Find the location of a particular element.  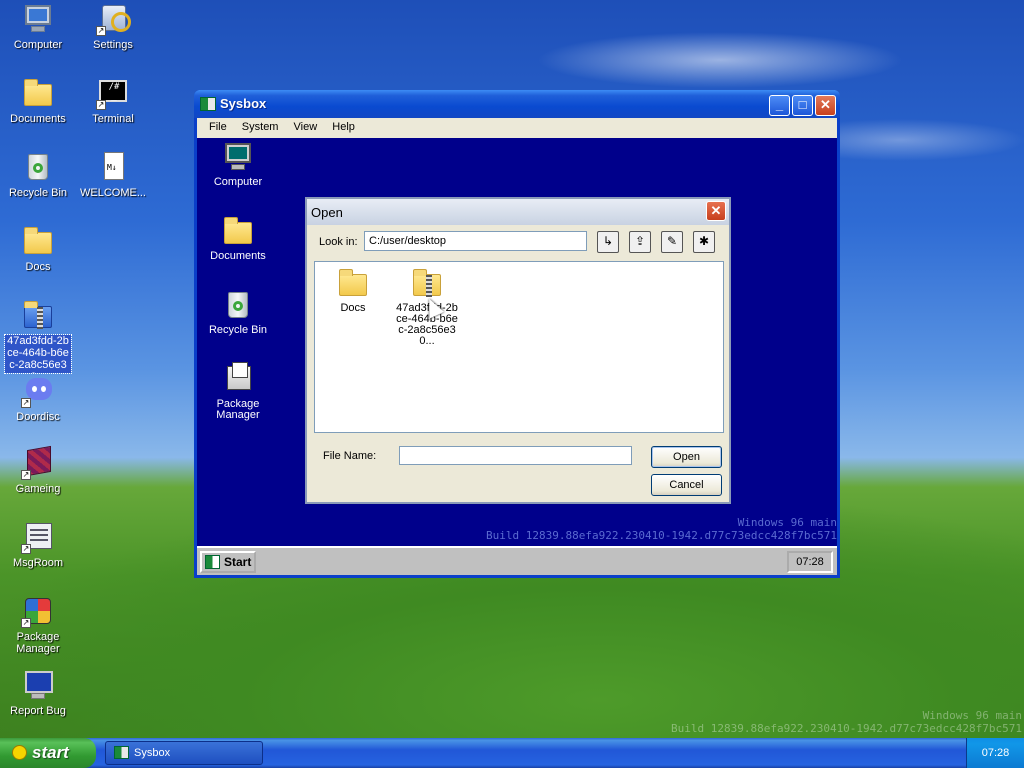

sysbox-menubar: File System View Help is located at coordinates (517, 128).